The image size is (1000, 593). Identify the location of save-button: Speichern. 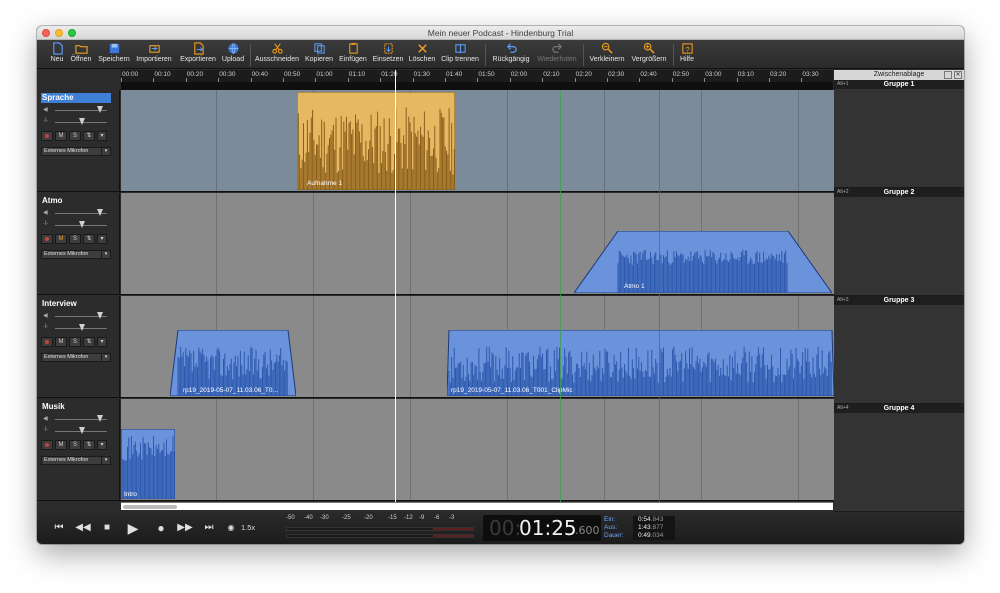
(114, 55).